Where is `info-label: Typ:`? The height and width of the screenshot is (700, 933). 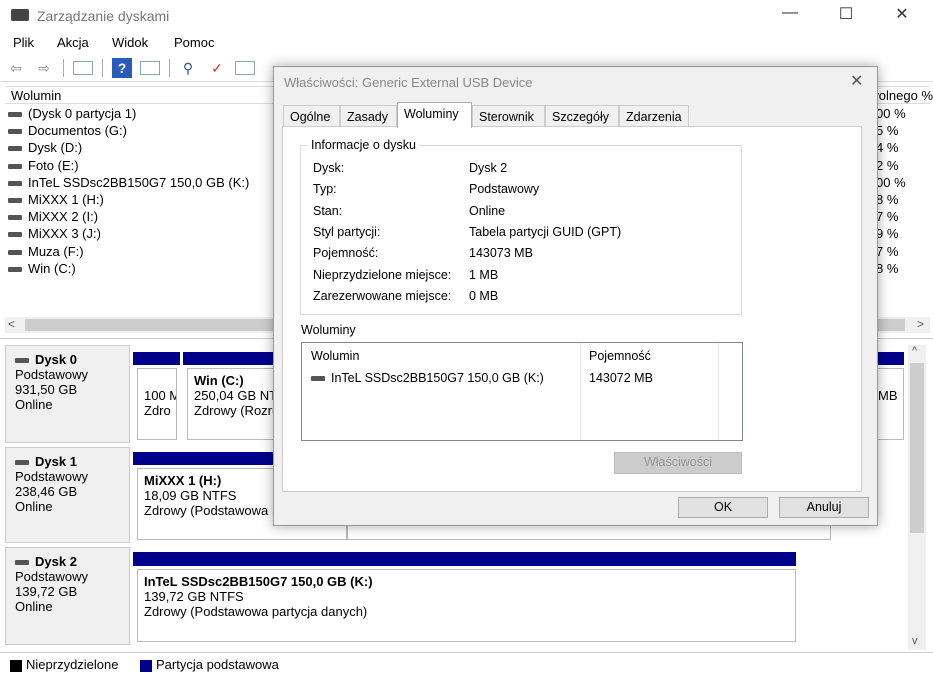
info-label: Typ: is located at coordinates (325, 189).